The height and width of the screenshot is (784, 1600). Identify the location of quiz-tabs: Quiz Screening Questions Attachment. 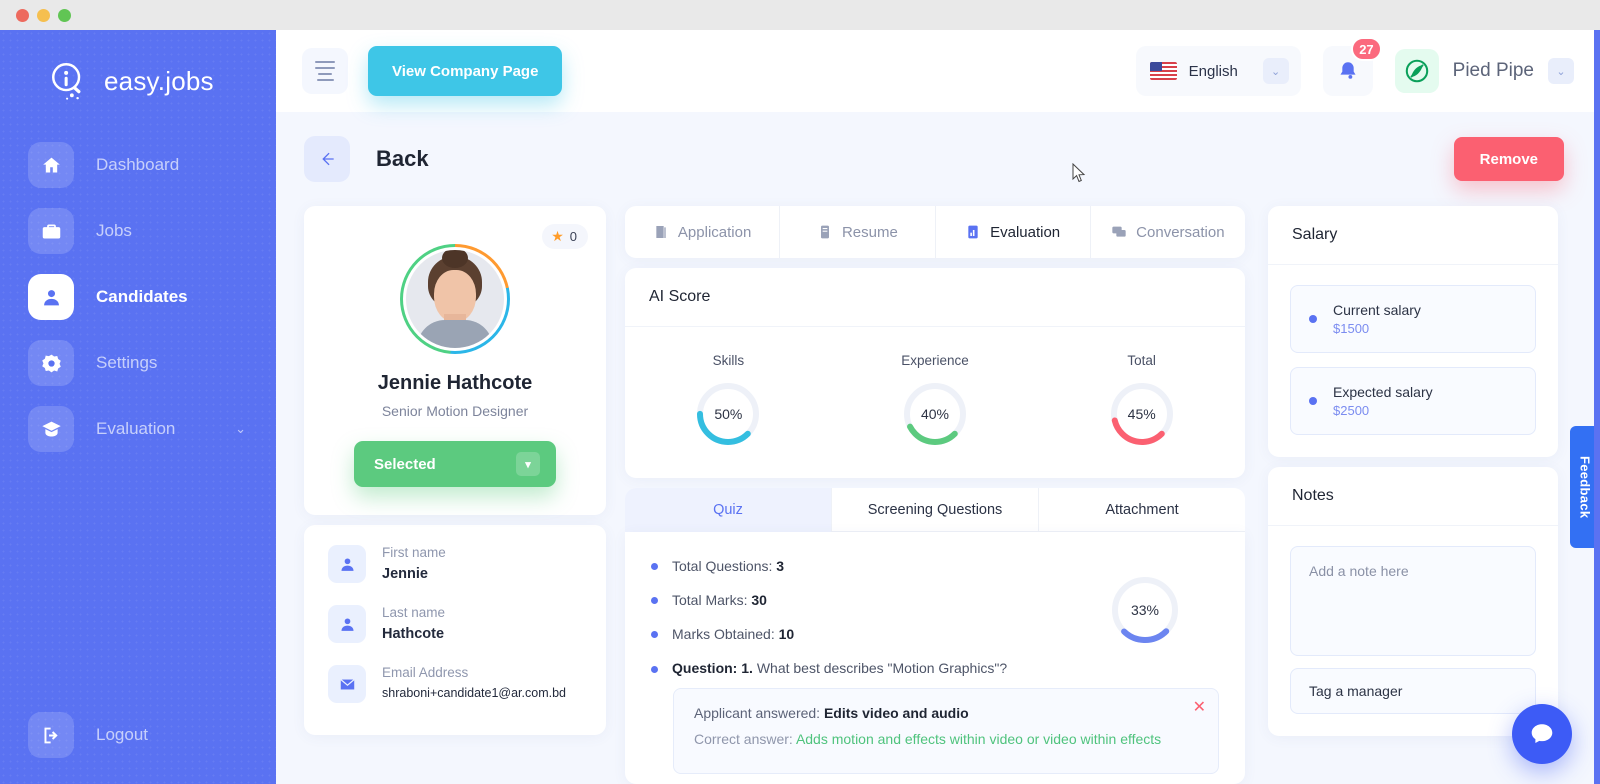
(935, 510).